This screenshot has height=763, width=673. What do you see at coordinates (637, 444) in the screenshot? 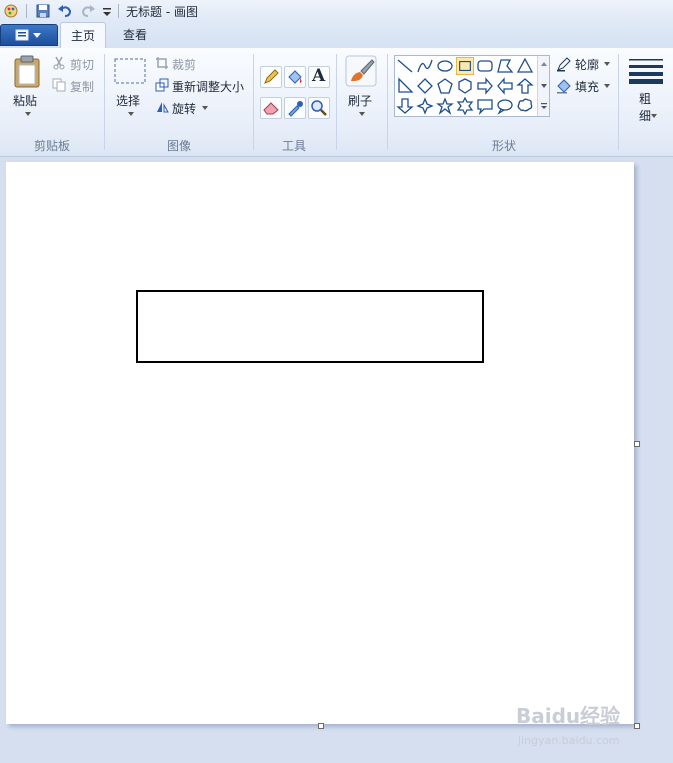
I see `canvas-resize-handle-right` at bounding box center [637, 444].